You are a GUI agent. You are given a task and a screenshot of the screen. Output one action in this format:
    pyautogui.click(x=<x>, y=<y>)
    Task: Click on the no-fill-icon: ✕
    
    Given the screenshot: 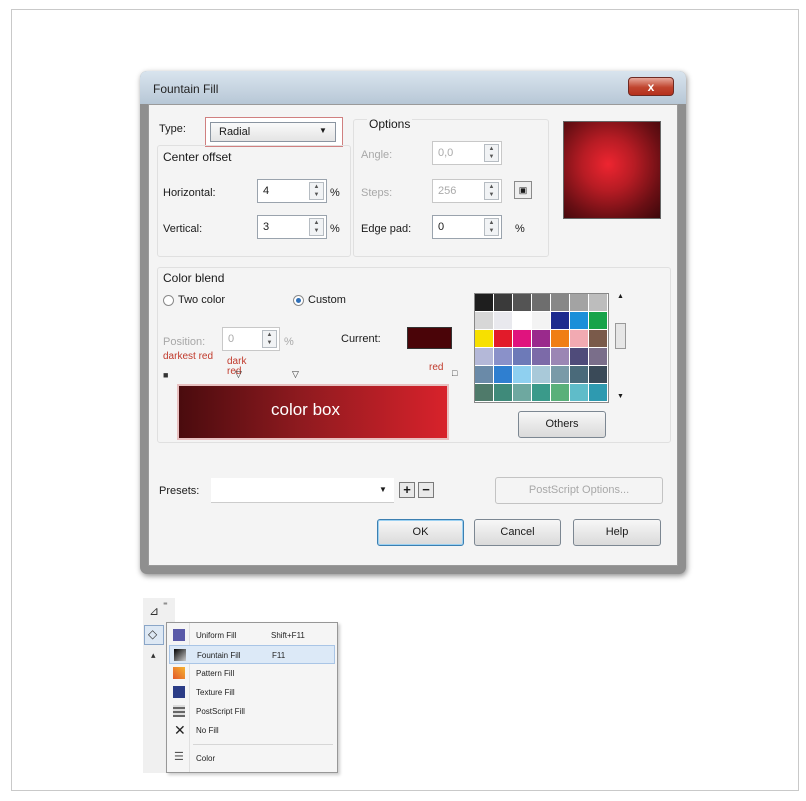 What is the action you would take?
    pyautogui.click(x=180, y=730)
    